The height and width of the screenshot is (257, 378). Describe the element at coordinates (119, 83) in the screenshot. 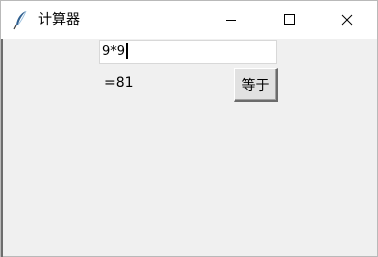

I see `result-label: =81` at that location.